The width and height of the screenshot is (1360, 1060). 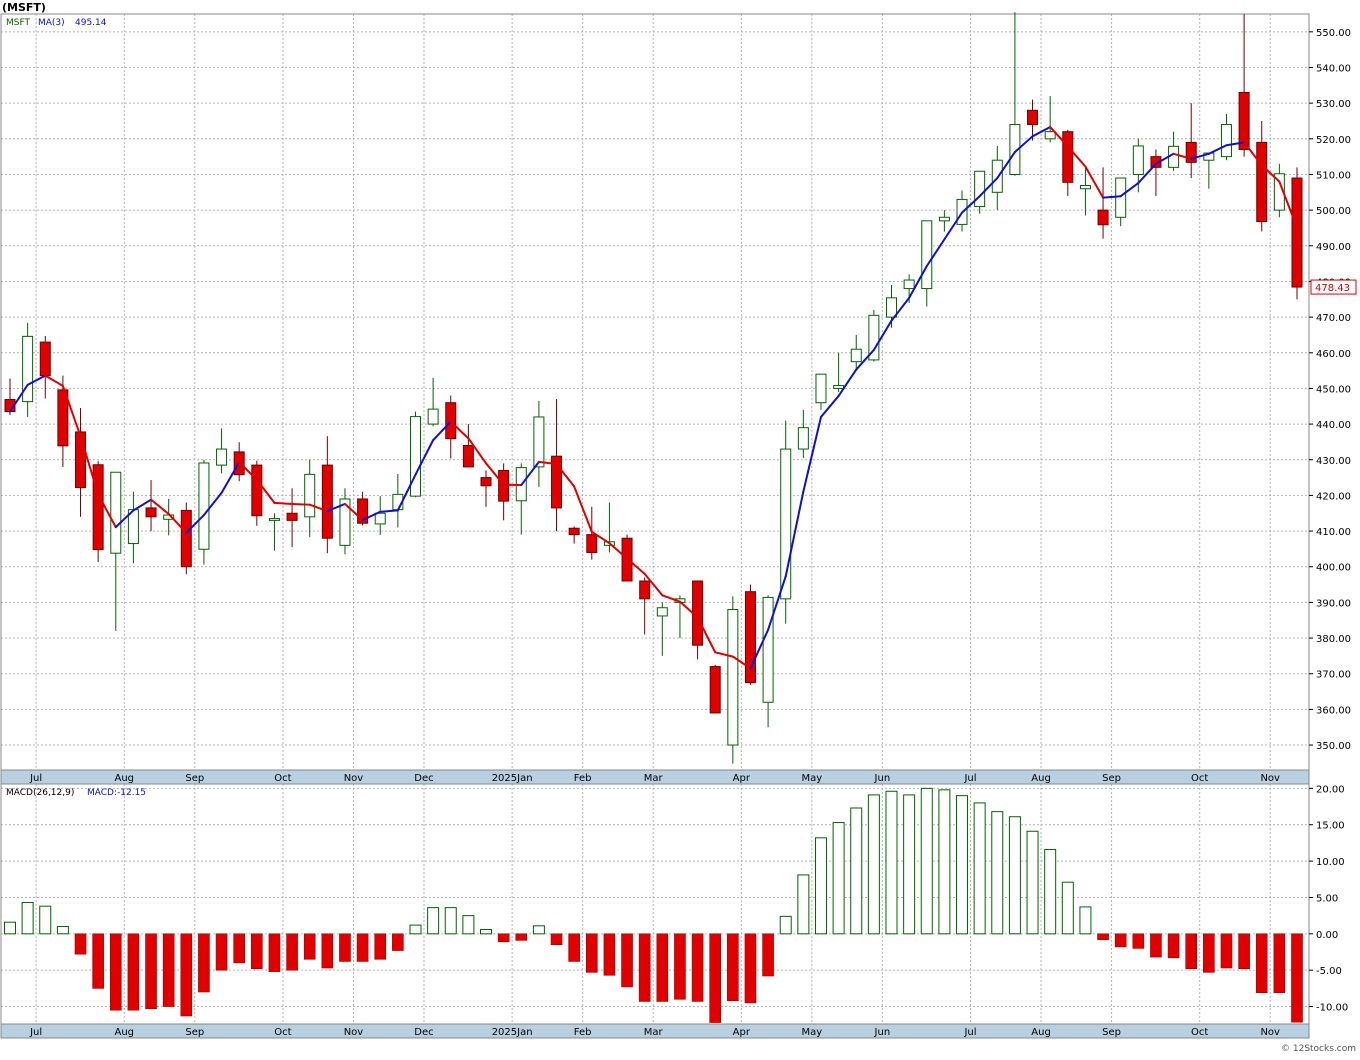 What do you see at coordinates (882, 778) in the screenshot?
I see `price-date-label: Jun` at bounding box center [882, 778].